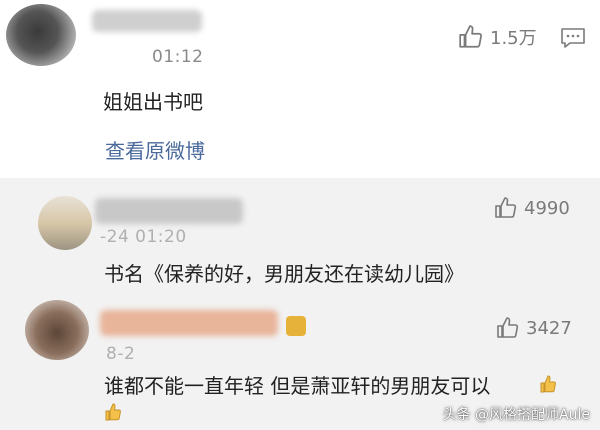 This screenshot has height=430, width=600. I want to click on like-button: 1.5万, so click(497, 37).